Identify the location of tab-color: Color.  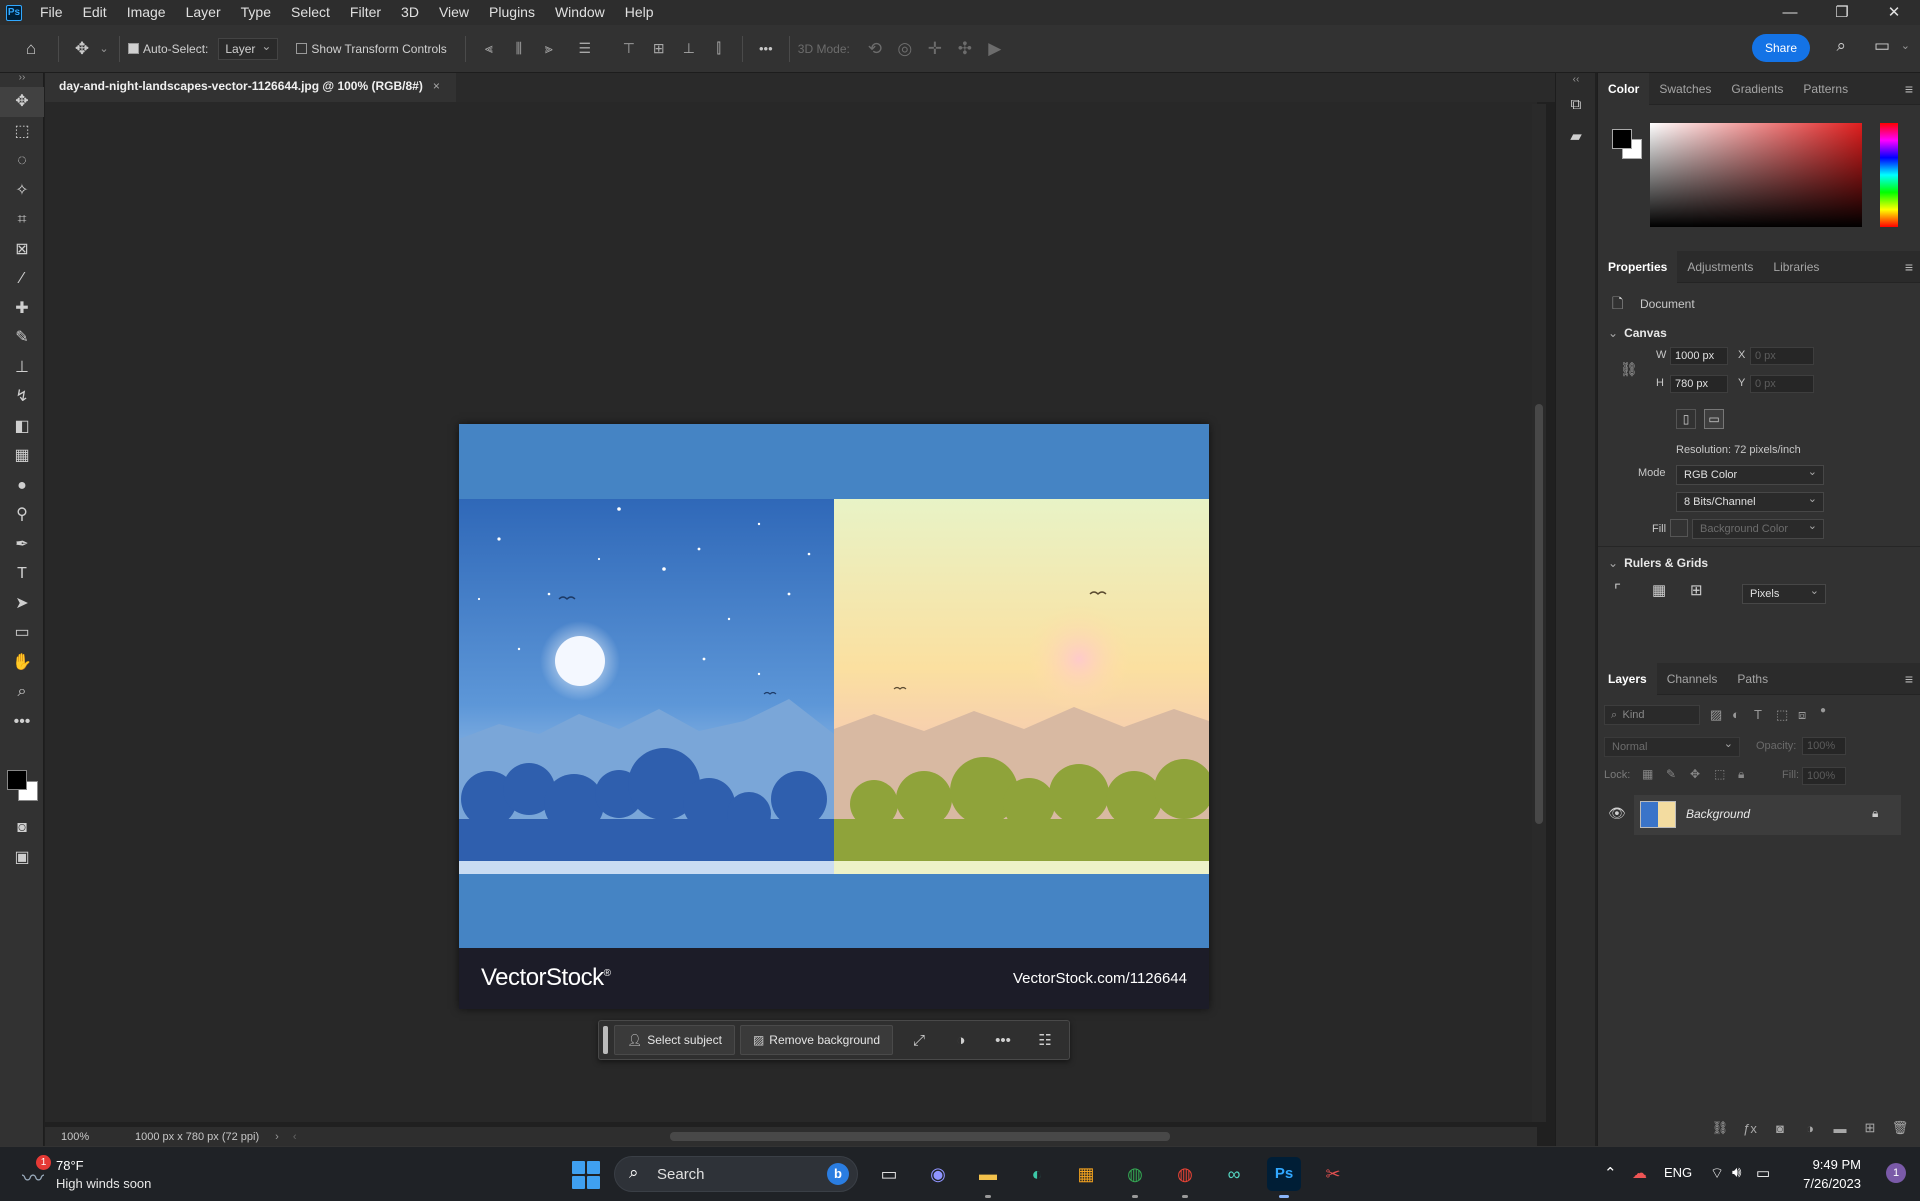
(1624, 88).